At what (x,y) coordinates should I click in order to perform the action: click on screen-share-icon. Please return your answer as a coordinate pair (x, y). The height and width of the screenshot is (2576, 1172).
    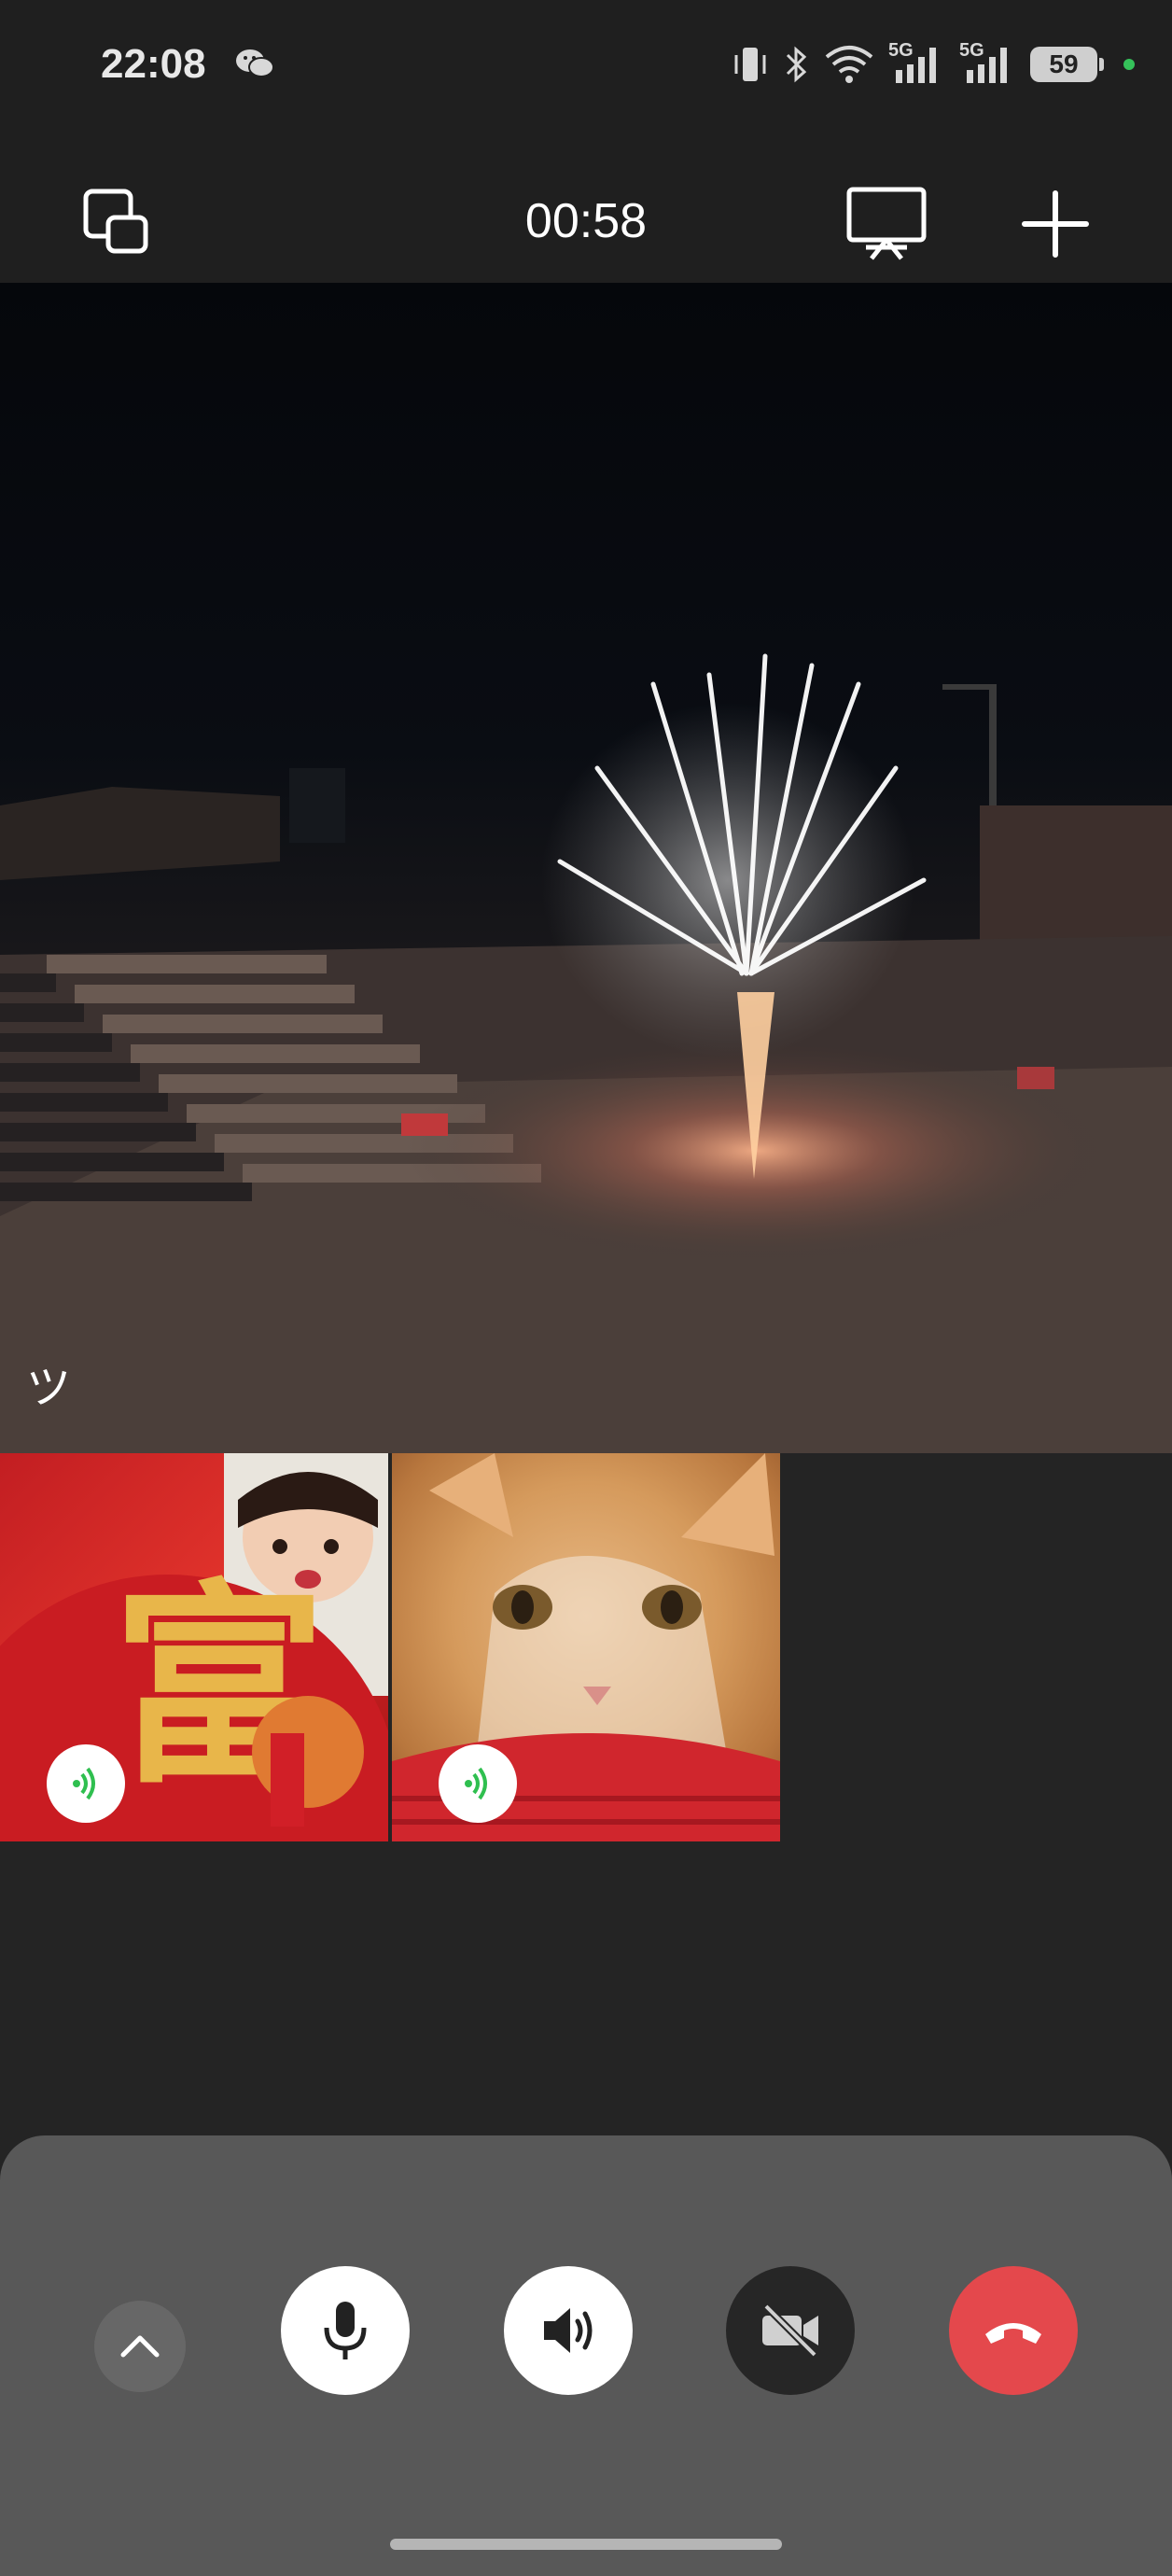
    Looking at the image, I should click on (886, 222).